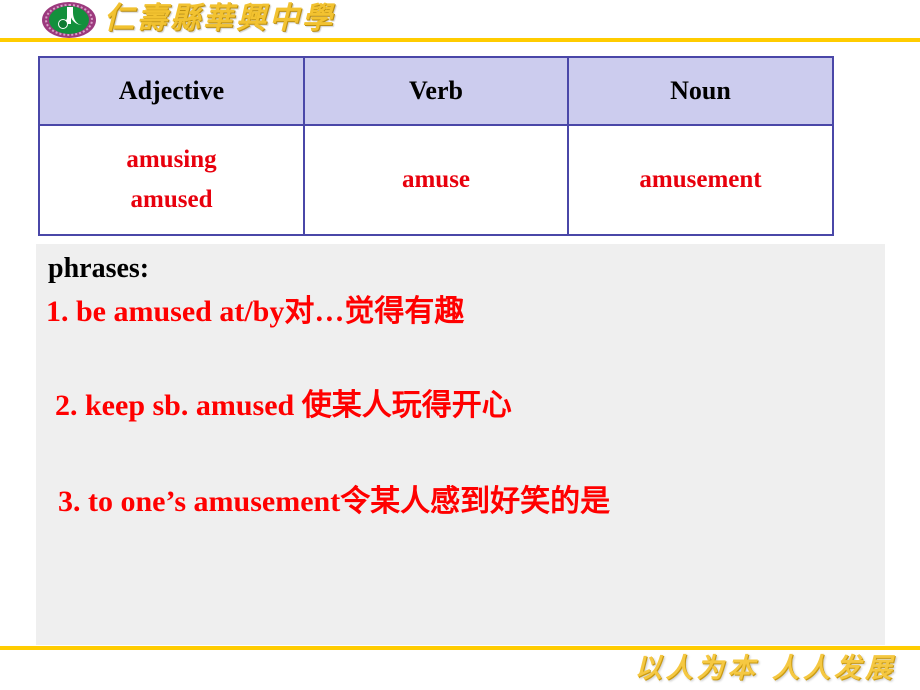  Describe the element at coordinates (171, 180) in the screenshot. I see `cell-adjective-forms: amusing amused` at that location.